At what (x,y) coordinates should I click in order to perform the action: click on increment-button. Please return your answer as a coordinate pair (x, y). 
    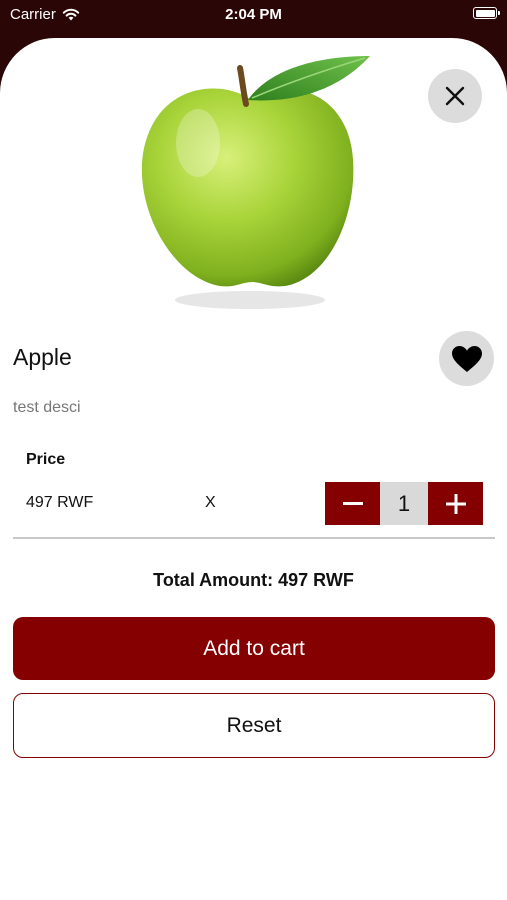
    Looking at the image, I should click on (455, 503).